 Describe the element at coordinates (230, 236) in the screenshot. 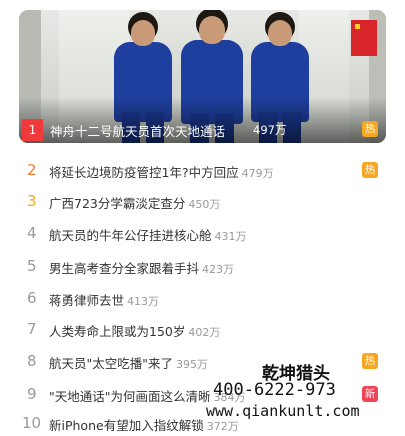

I see `heat-count: 431万` at that location.